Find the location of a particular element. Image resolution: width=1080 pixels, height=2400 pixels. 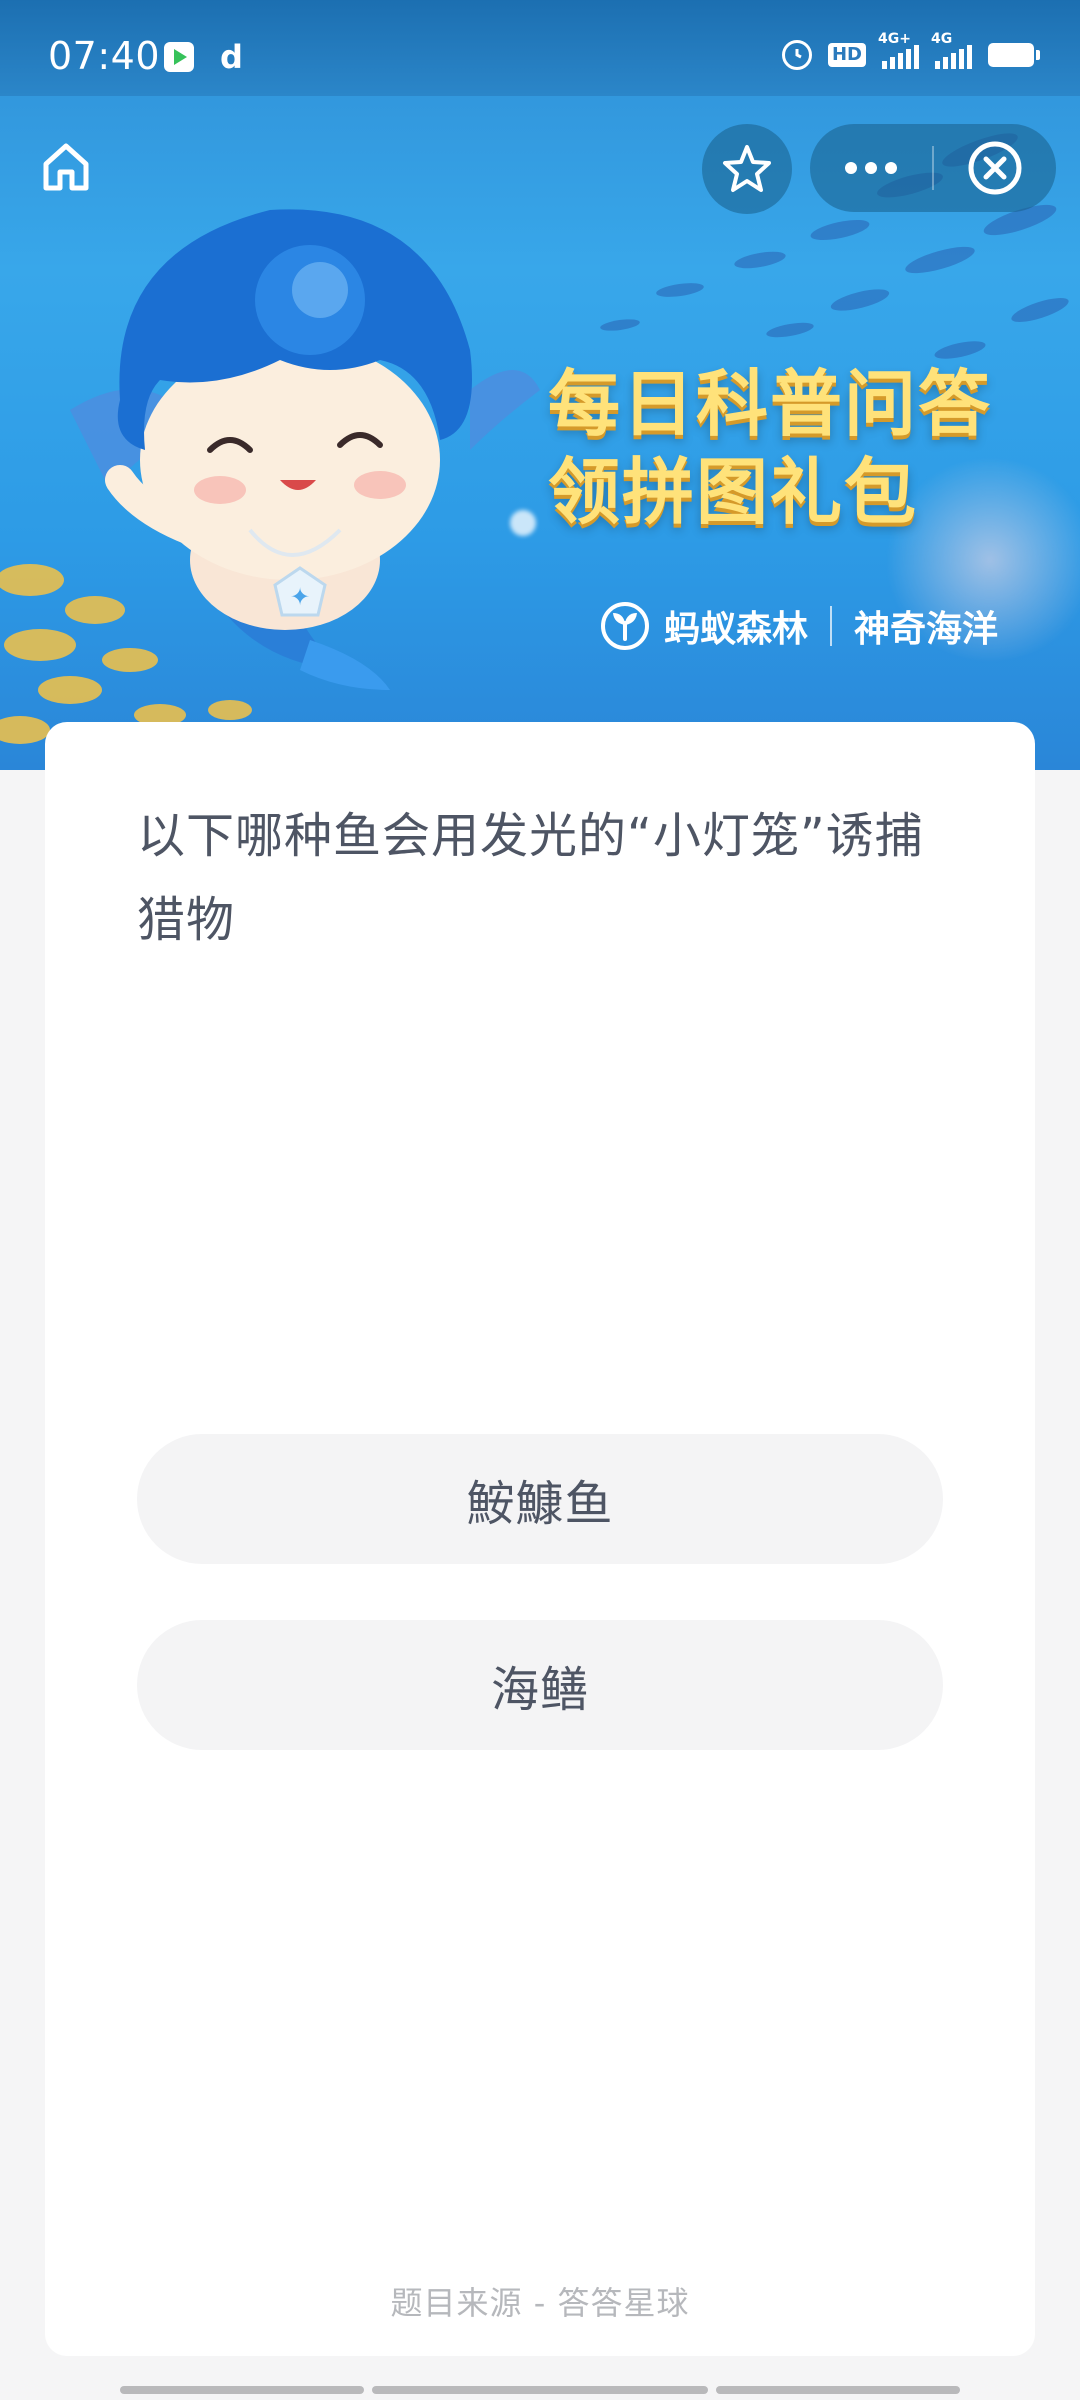

banner-brand-row: 蚂蚁森林 神奇海洋 is located at coordinates (798, 626).